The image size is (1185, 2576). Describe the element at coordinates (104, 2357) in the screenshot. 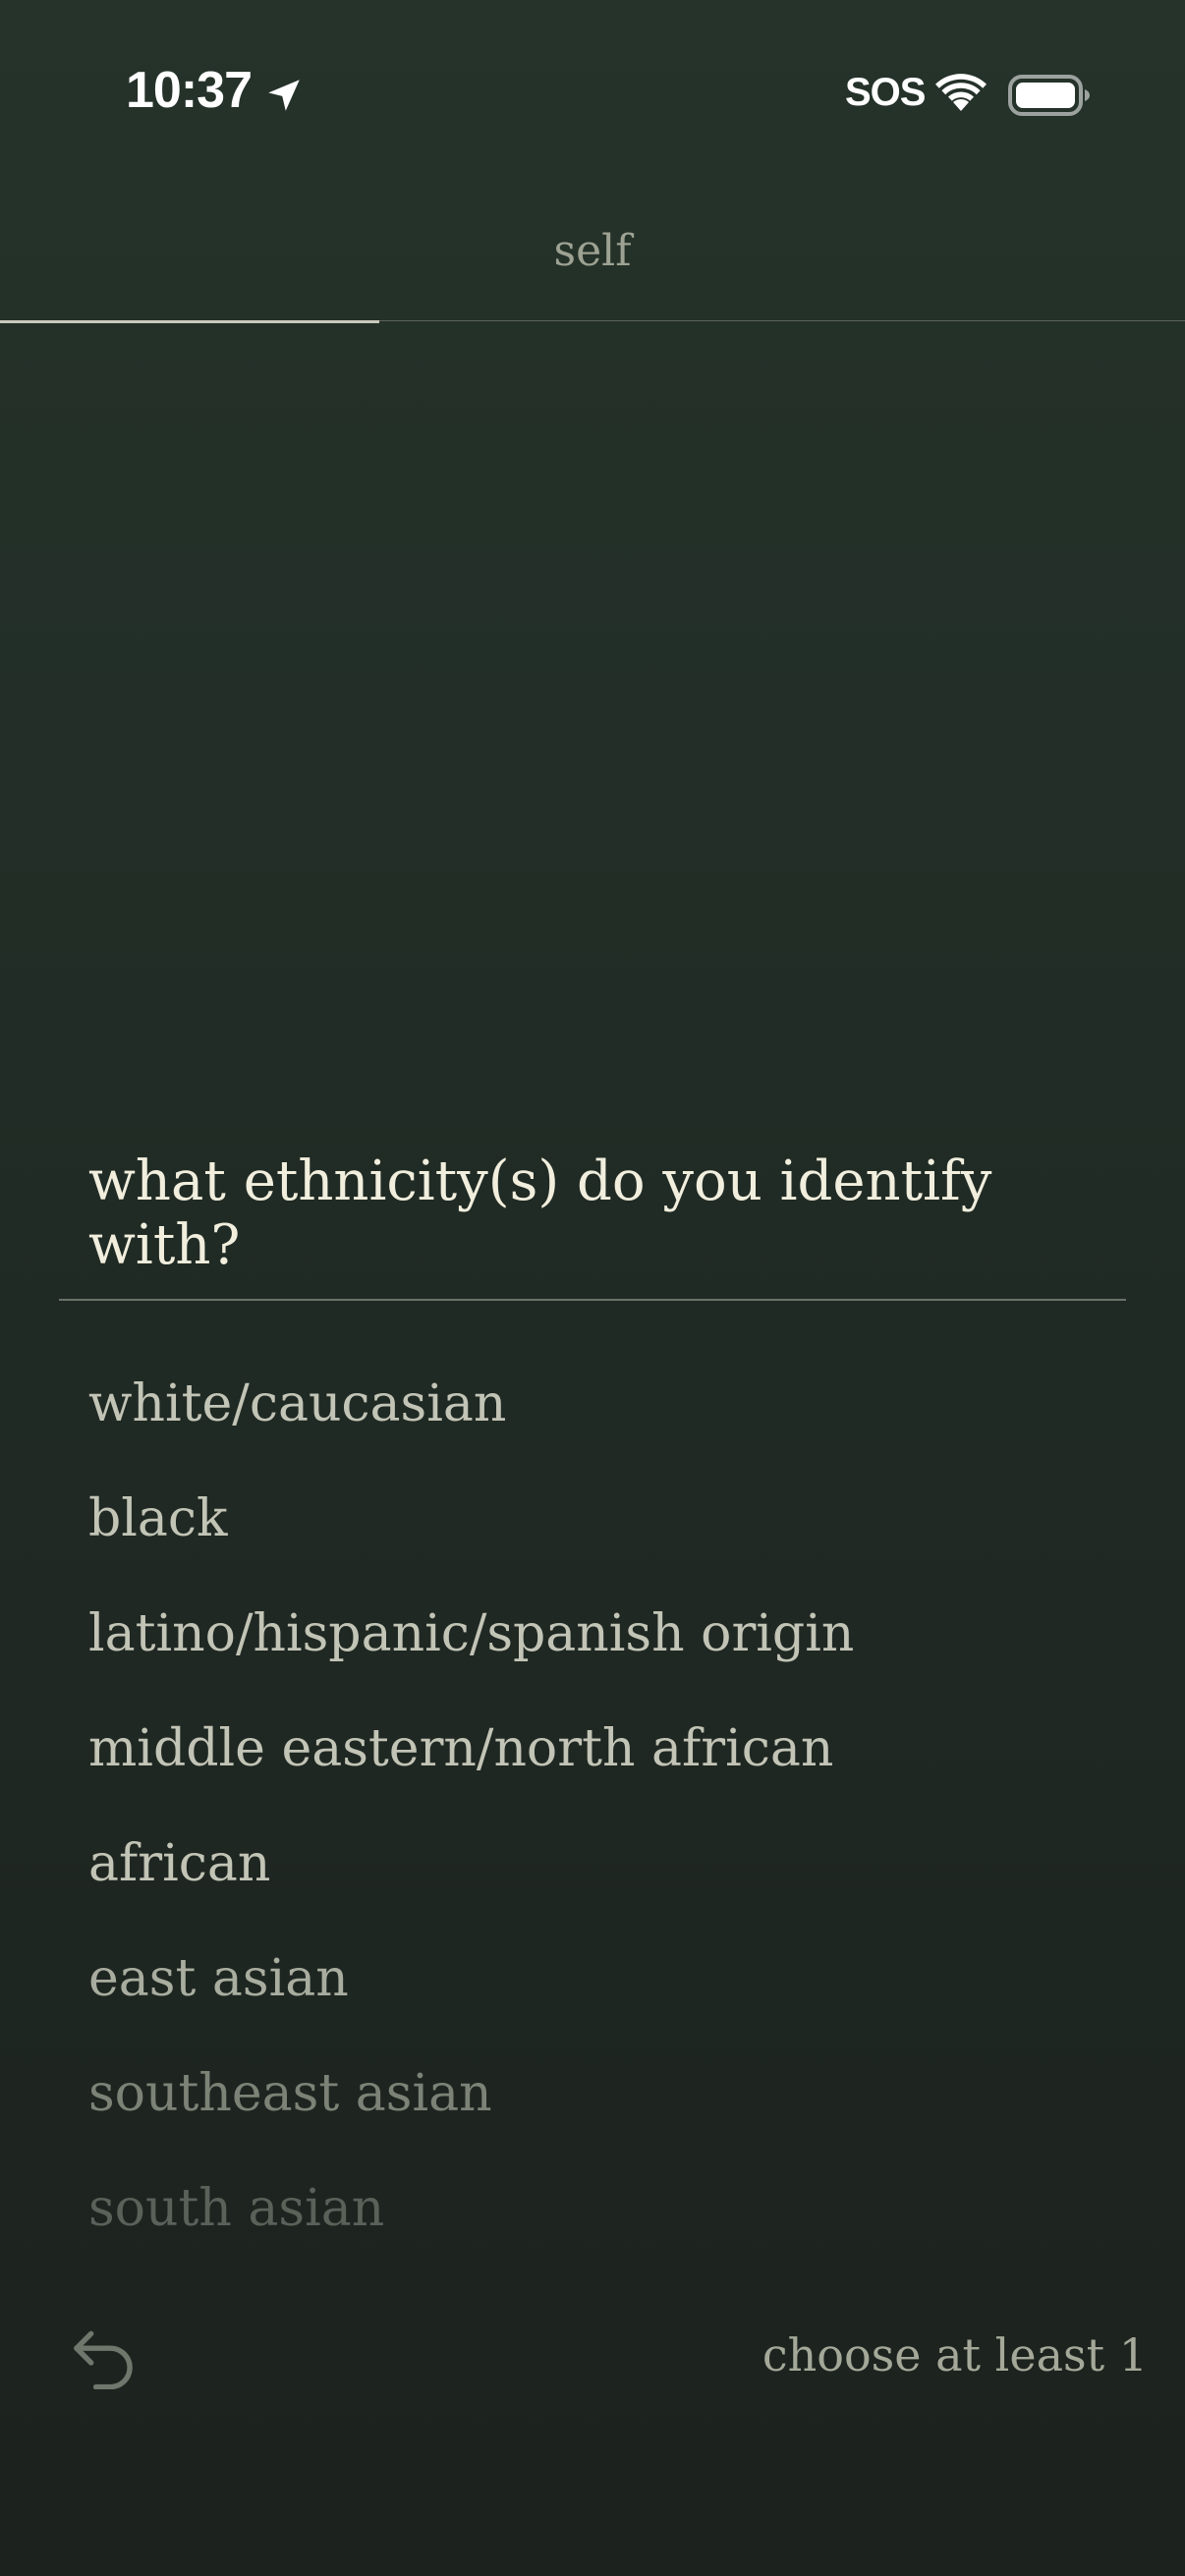

I see `undo-arrow-icon` at that location.